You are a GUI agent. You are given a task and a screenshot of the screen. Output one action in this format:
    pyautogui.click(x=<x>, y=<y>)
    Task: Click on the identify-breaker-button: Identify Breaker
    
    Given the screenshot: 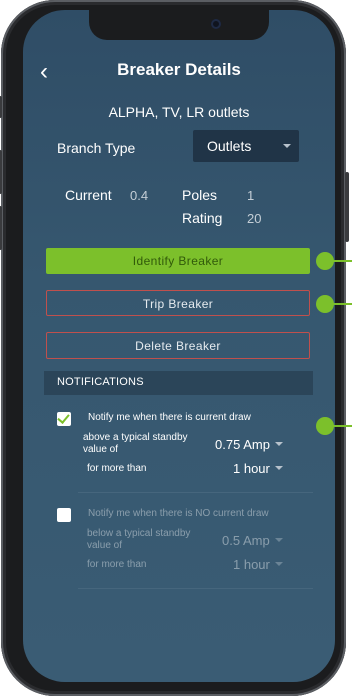 What is the action you would take?
    pyautogui.click(x=178, y=261)
    